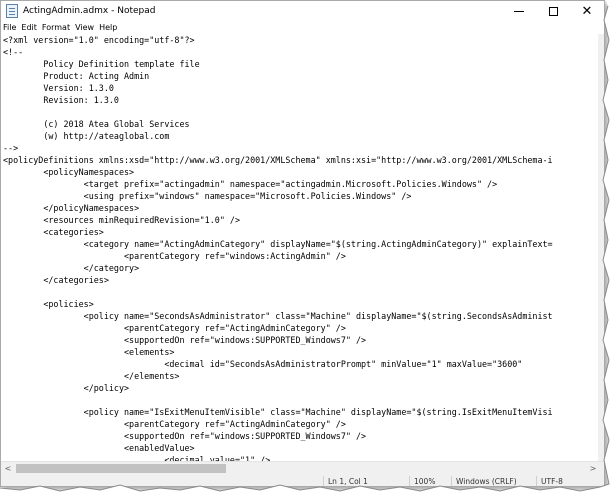  Describe the element at coordinates (121, 220) in the screenshot. I see `text-line: <resources minRequiredRevision="1.0" />` at that location.